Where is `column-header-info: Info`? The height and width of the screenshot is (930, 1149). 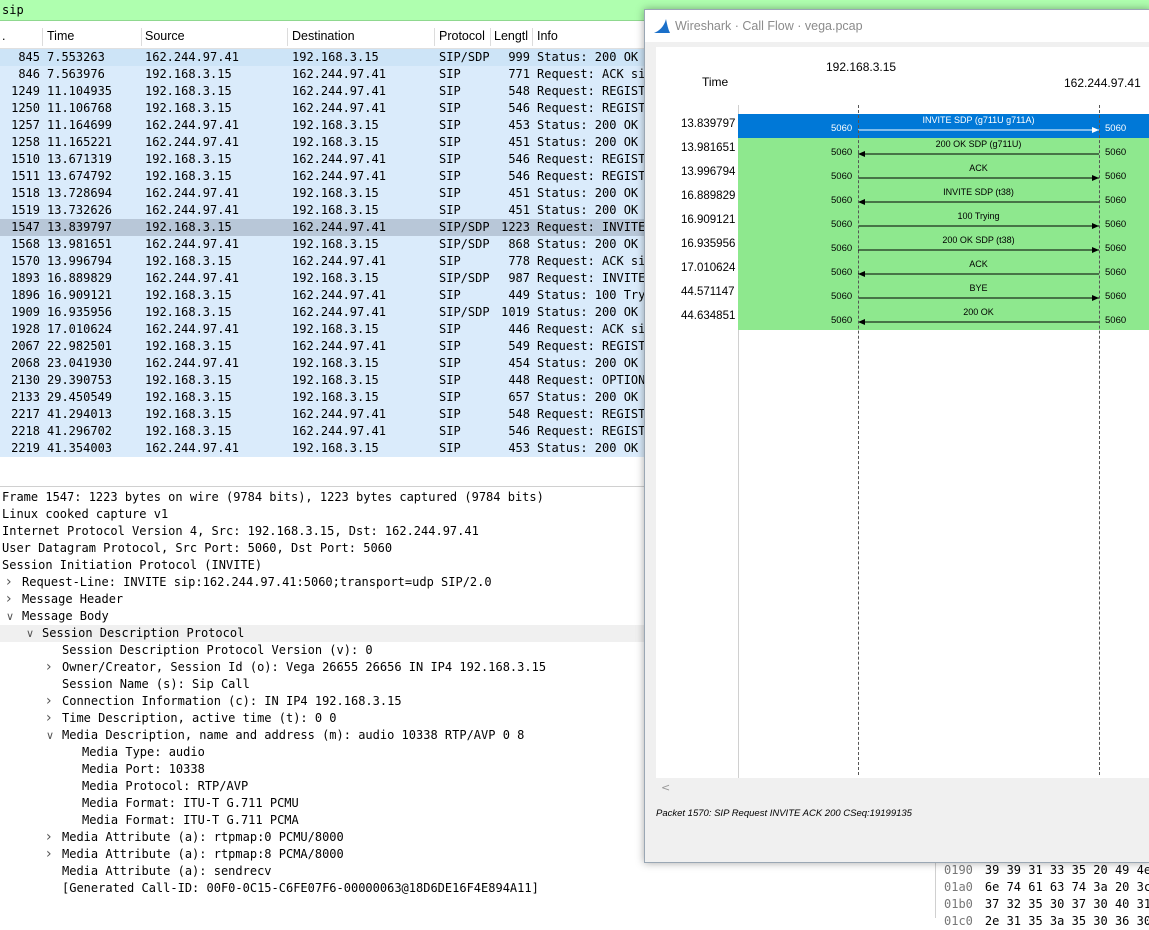 column-header-info: Info is located at coordinates (547, 36).